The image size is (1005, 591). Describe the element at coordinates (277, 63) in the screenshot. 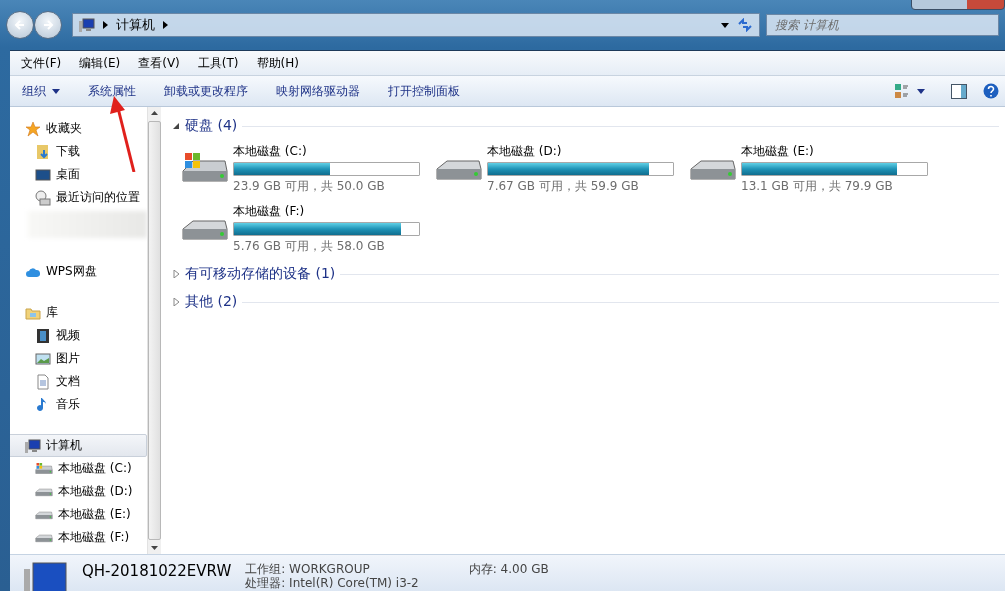

I see `menu-item: 帮助(H)` at that location.